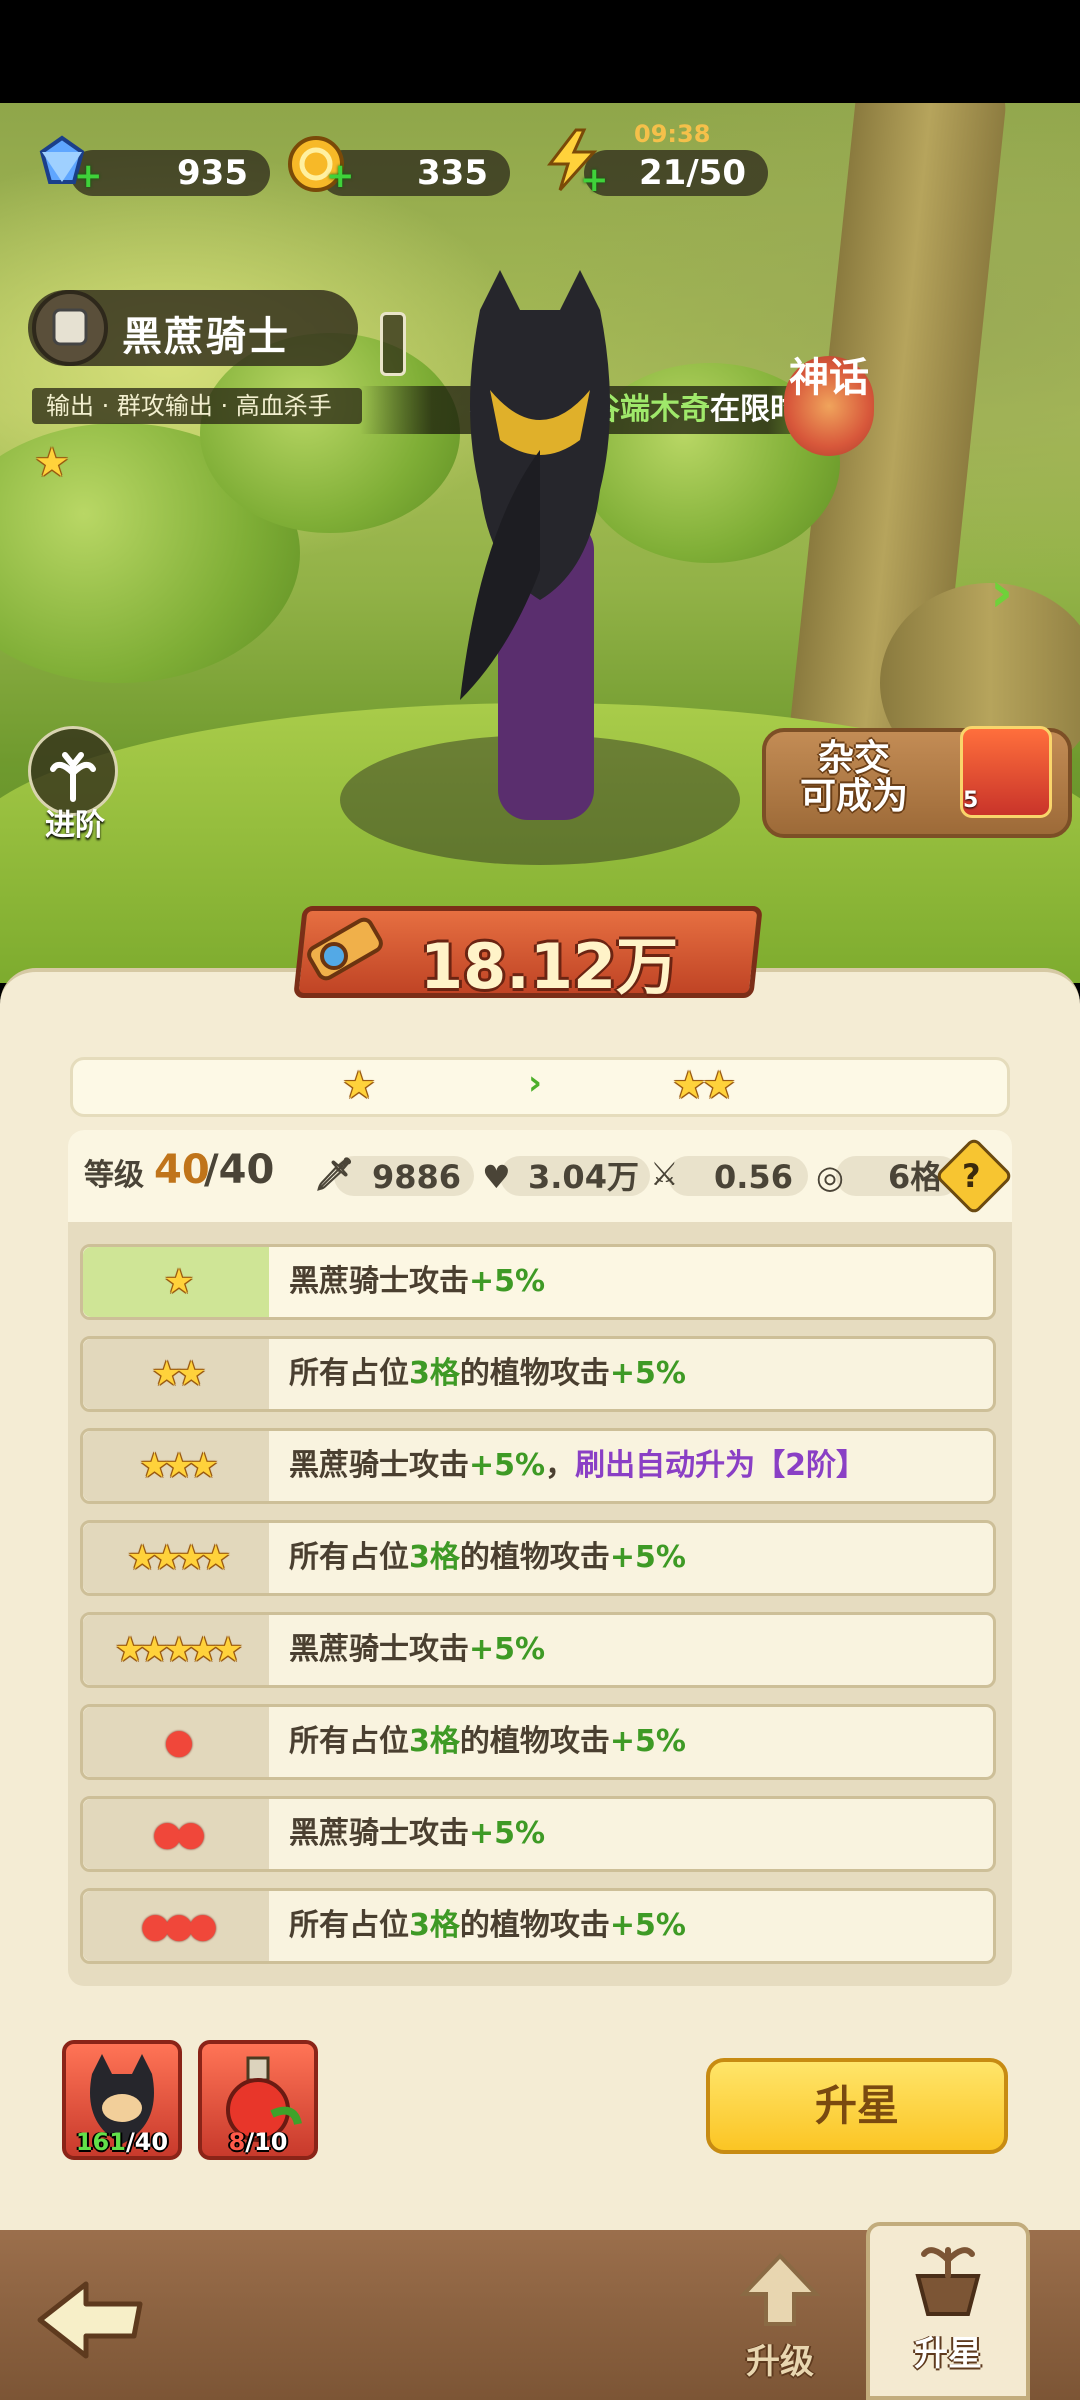 The image size is (1080, 2400). What do you see at coordinates (75, 825) in the screenshot?
I see `advance-label: 进阶` at bounding box center [75, 825].